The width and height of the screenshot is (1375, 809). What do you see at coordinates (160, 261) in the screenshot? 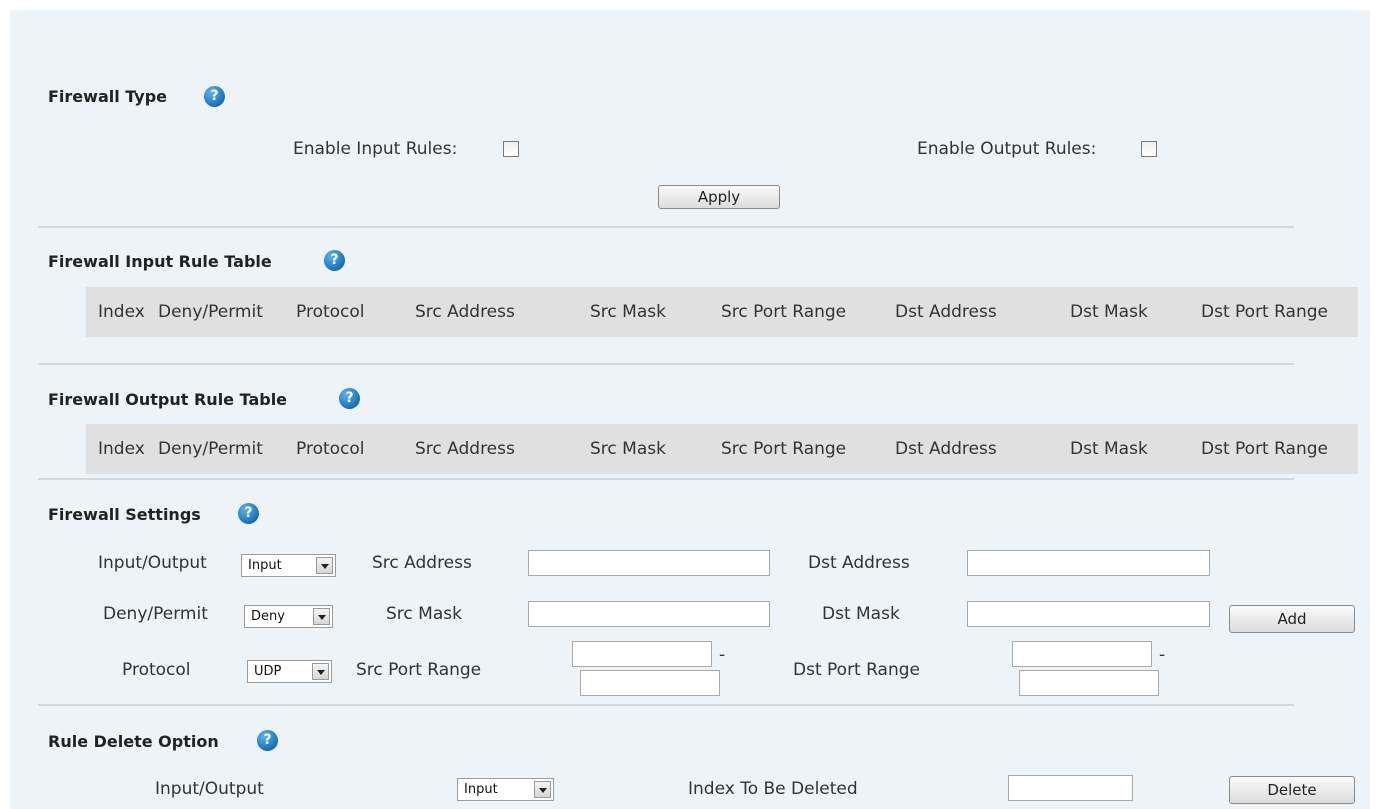
I see `input-rule-table-title: Firewall Input Rule Table` at bounding box center [160, 261].